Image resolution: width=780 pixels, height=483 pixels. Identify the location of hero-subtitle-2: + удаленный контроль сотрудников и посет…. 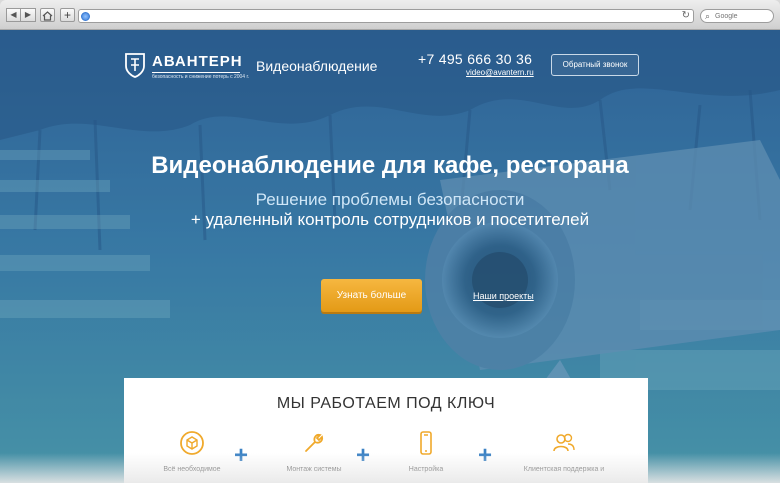
(390, 219).